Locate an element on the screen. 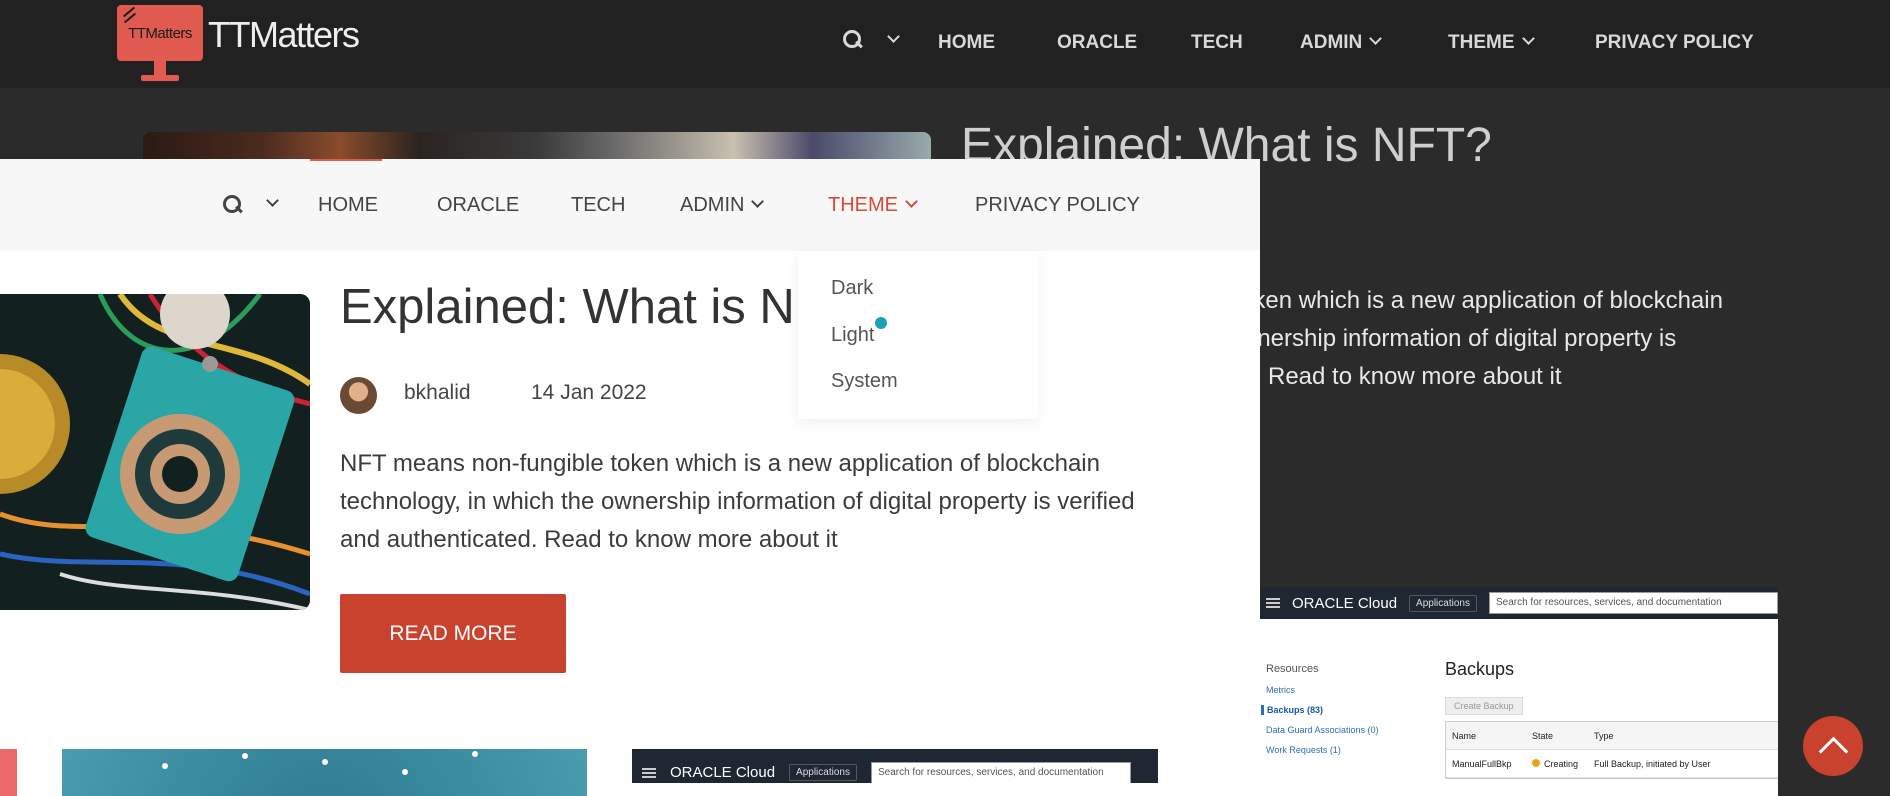  bg-post-image is located at coordinates (537, 147).